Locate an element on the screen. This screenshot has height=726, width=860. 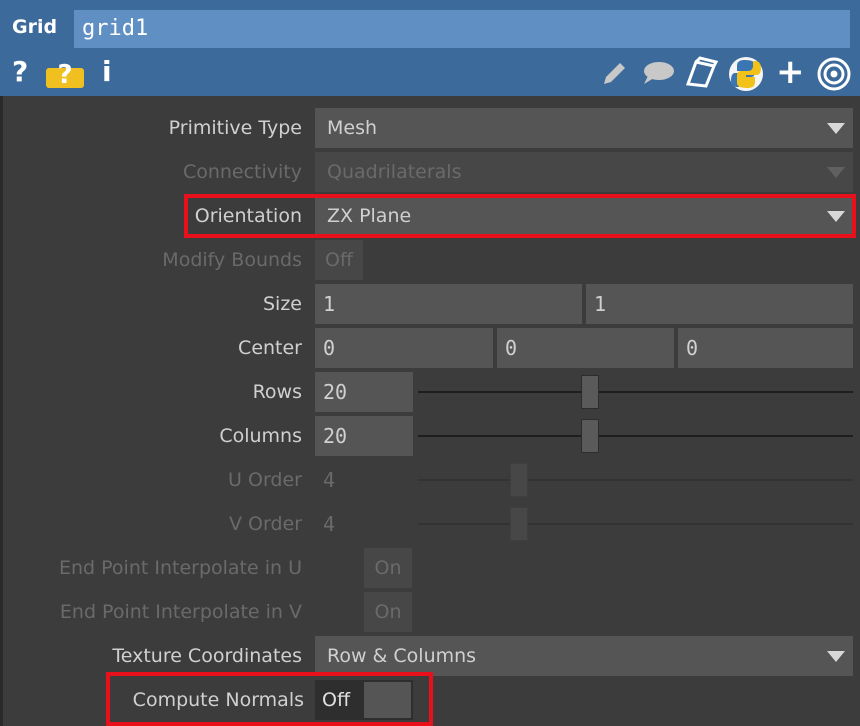
center-x-field: 0 is located at coordinates (404, 348).